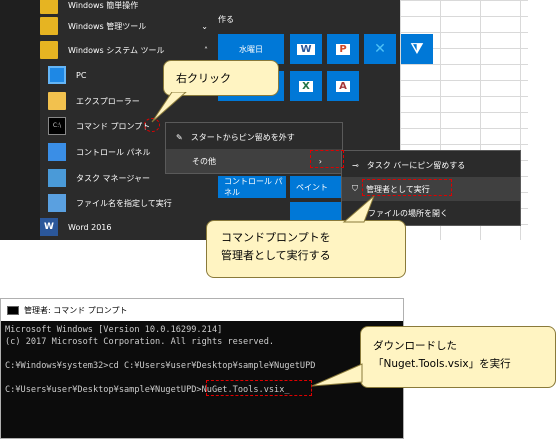 Image resolution: width=560 pixels, height=439 pixels. Describe the element at coordinates (124, 203) in the screenshot. I see `app-label: ファイル名を指定して実行` at that location.